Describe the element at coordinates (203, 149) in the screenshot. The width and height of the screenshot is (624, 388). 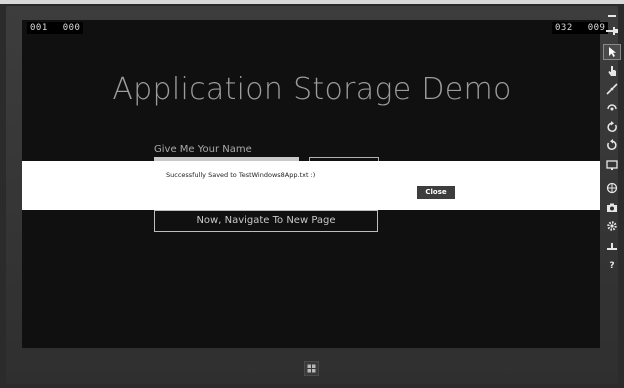
I see `name-label: Give Me Your Name` at that location.